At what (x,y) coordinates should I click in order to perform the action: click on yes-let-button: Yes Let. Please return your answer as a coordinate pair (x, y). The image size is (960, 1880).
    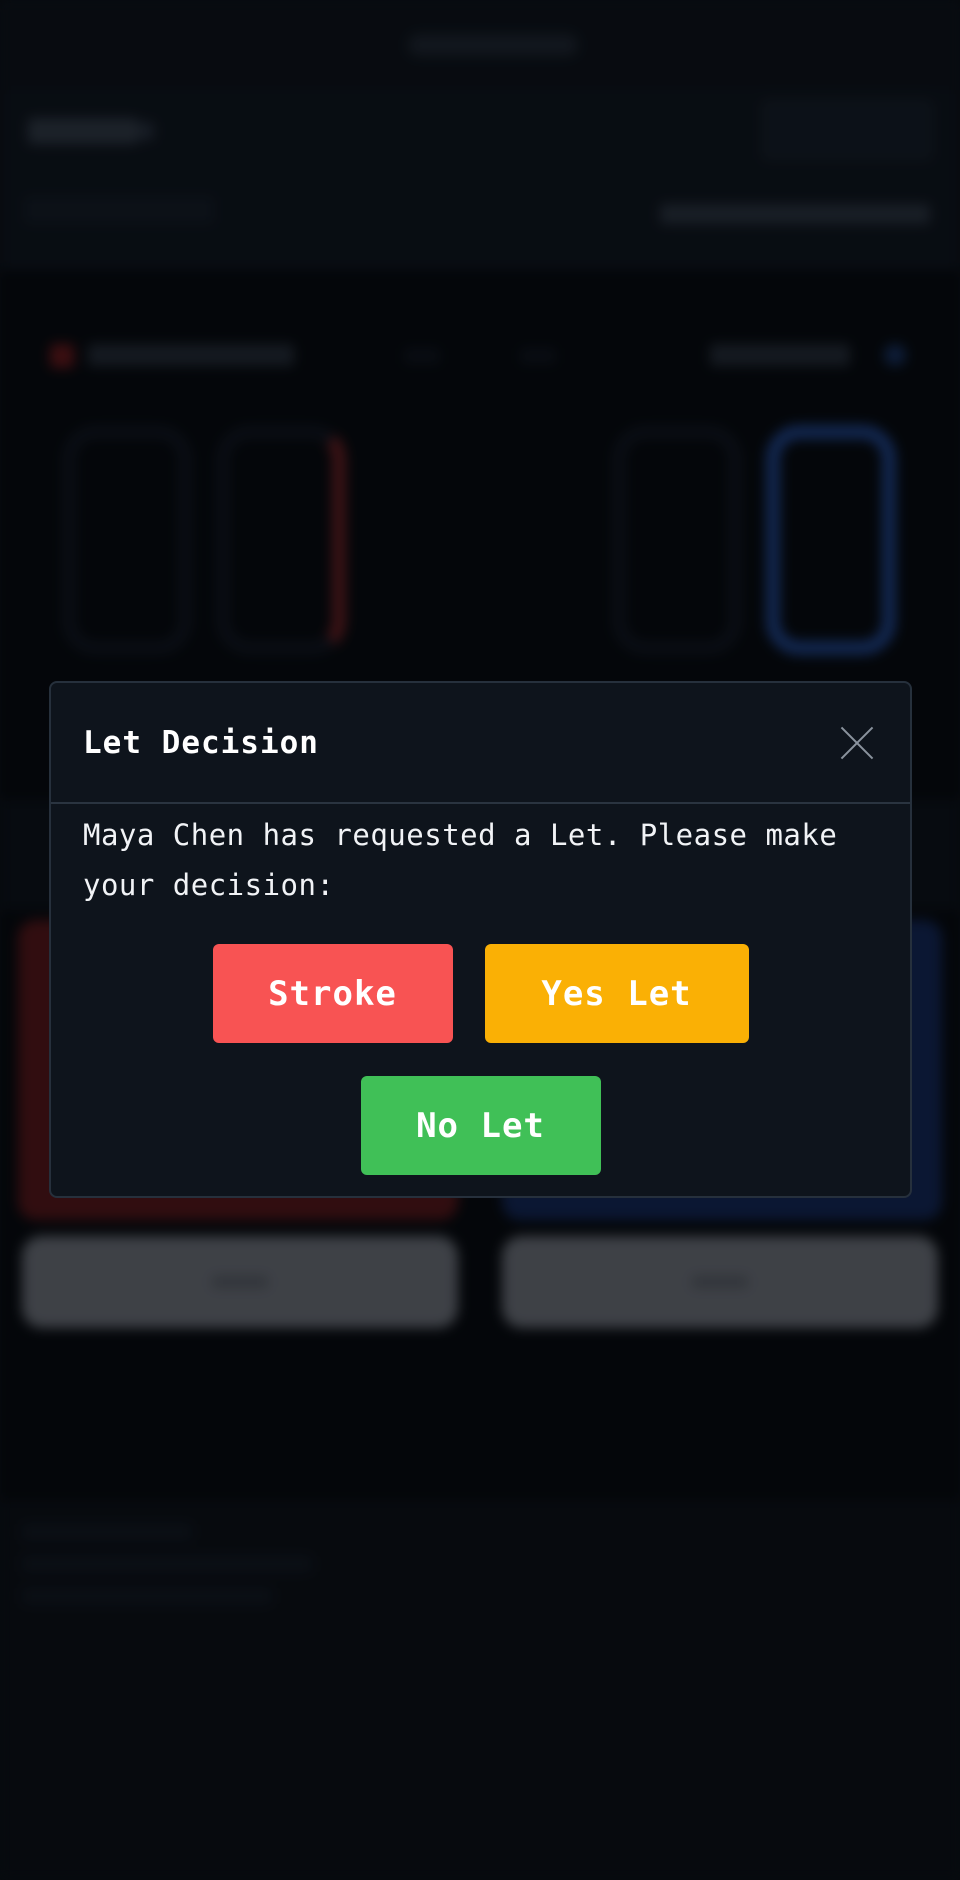
    Looking at the image, I should click on (616, 993).